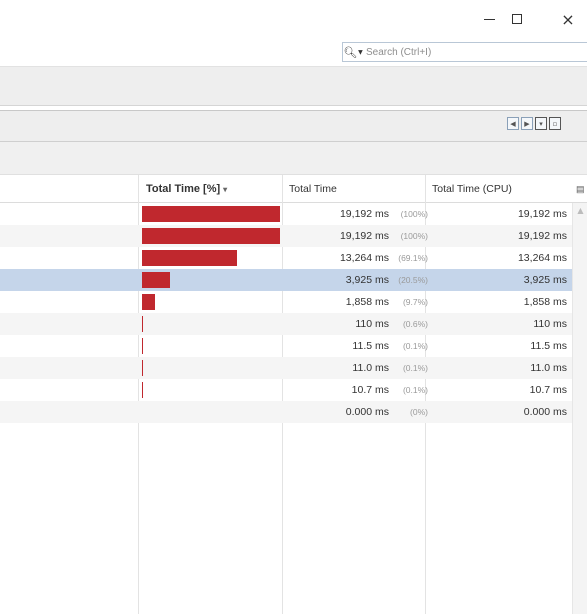 This screenshot has width=587, height=614. What do you see at coordinates (527, 123) in the screenshot?
I see `nav-right-icon: ▶` at bounding box center [527, 123].